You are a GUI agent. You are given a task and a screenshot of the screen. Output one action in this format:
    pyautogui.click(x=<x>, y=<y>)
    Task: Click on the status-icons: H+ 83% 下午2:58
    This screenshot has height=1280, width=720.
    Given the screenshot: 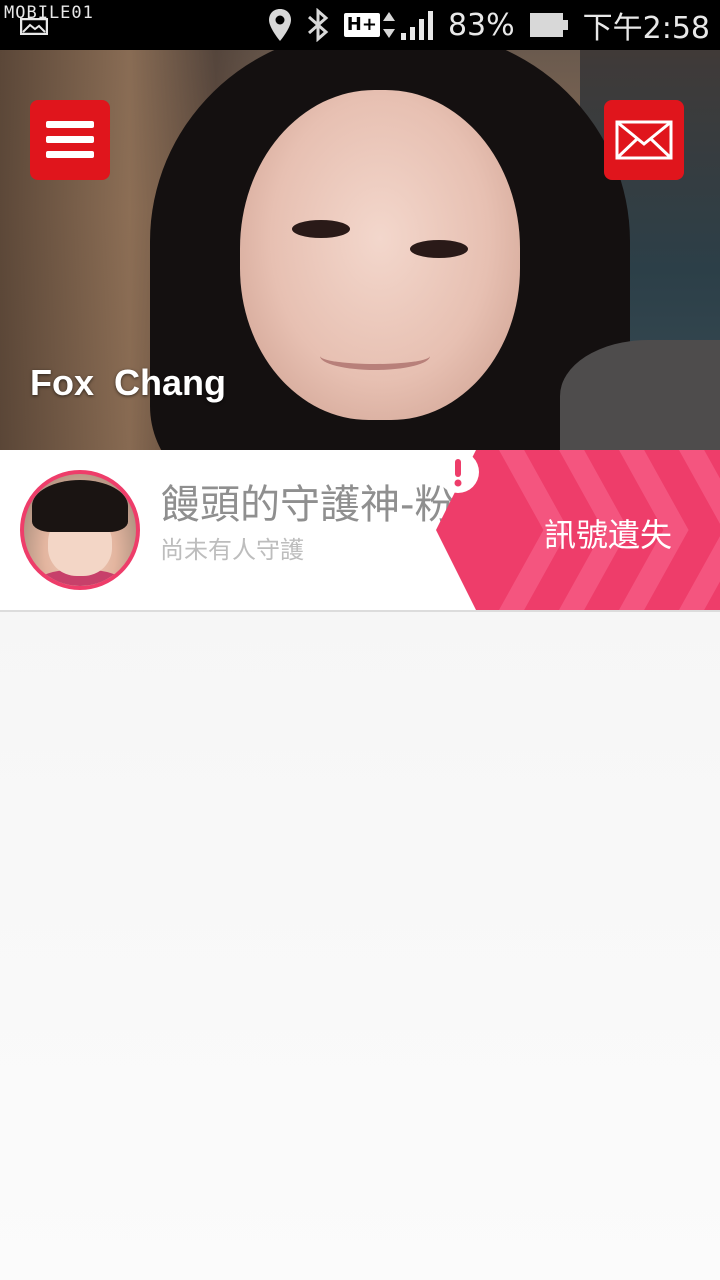 What is the action you would take?
    pyautogui.click(x=482, y=25)
    